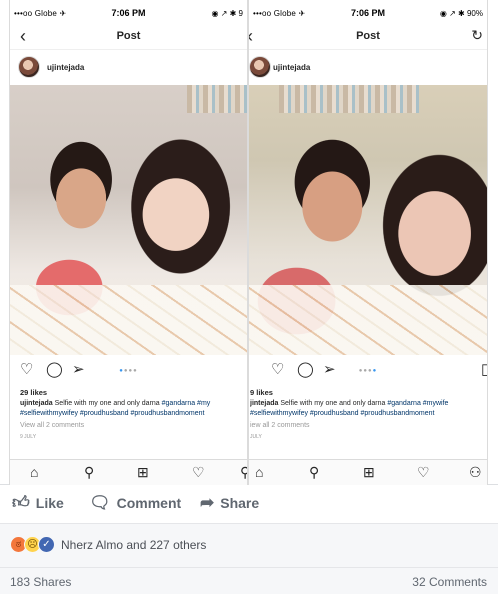 The image size is (498, 594). I want to click on caption-username: ujintejada, so click(36, 403).